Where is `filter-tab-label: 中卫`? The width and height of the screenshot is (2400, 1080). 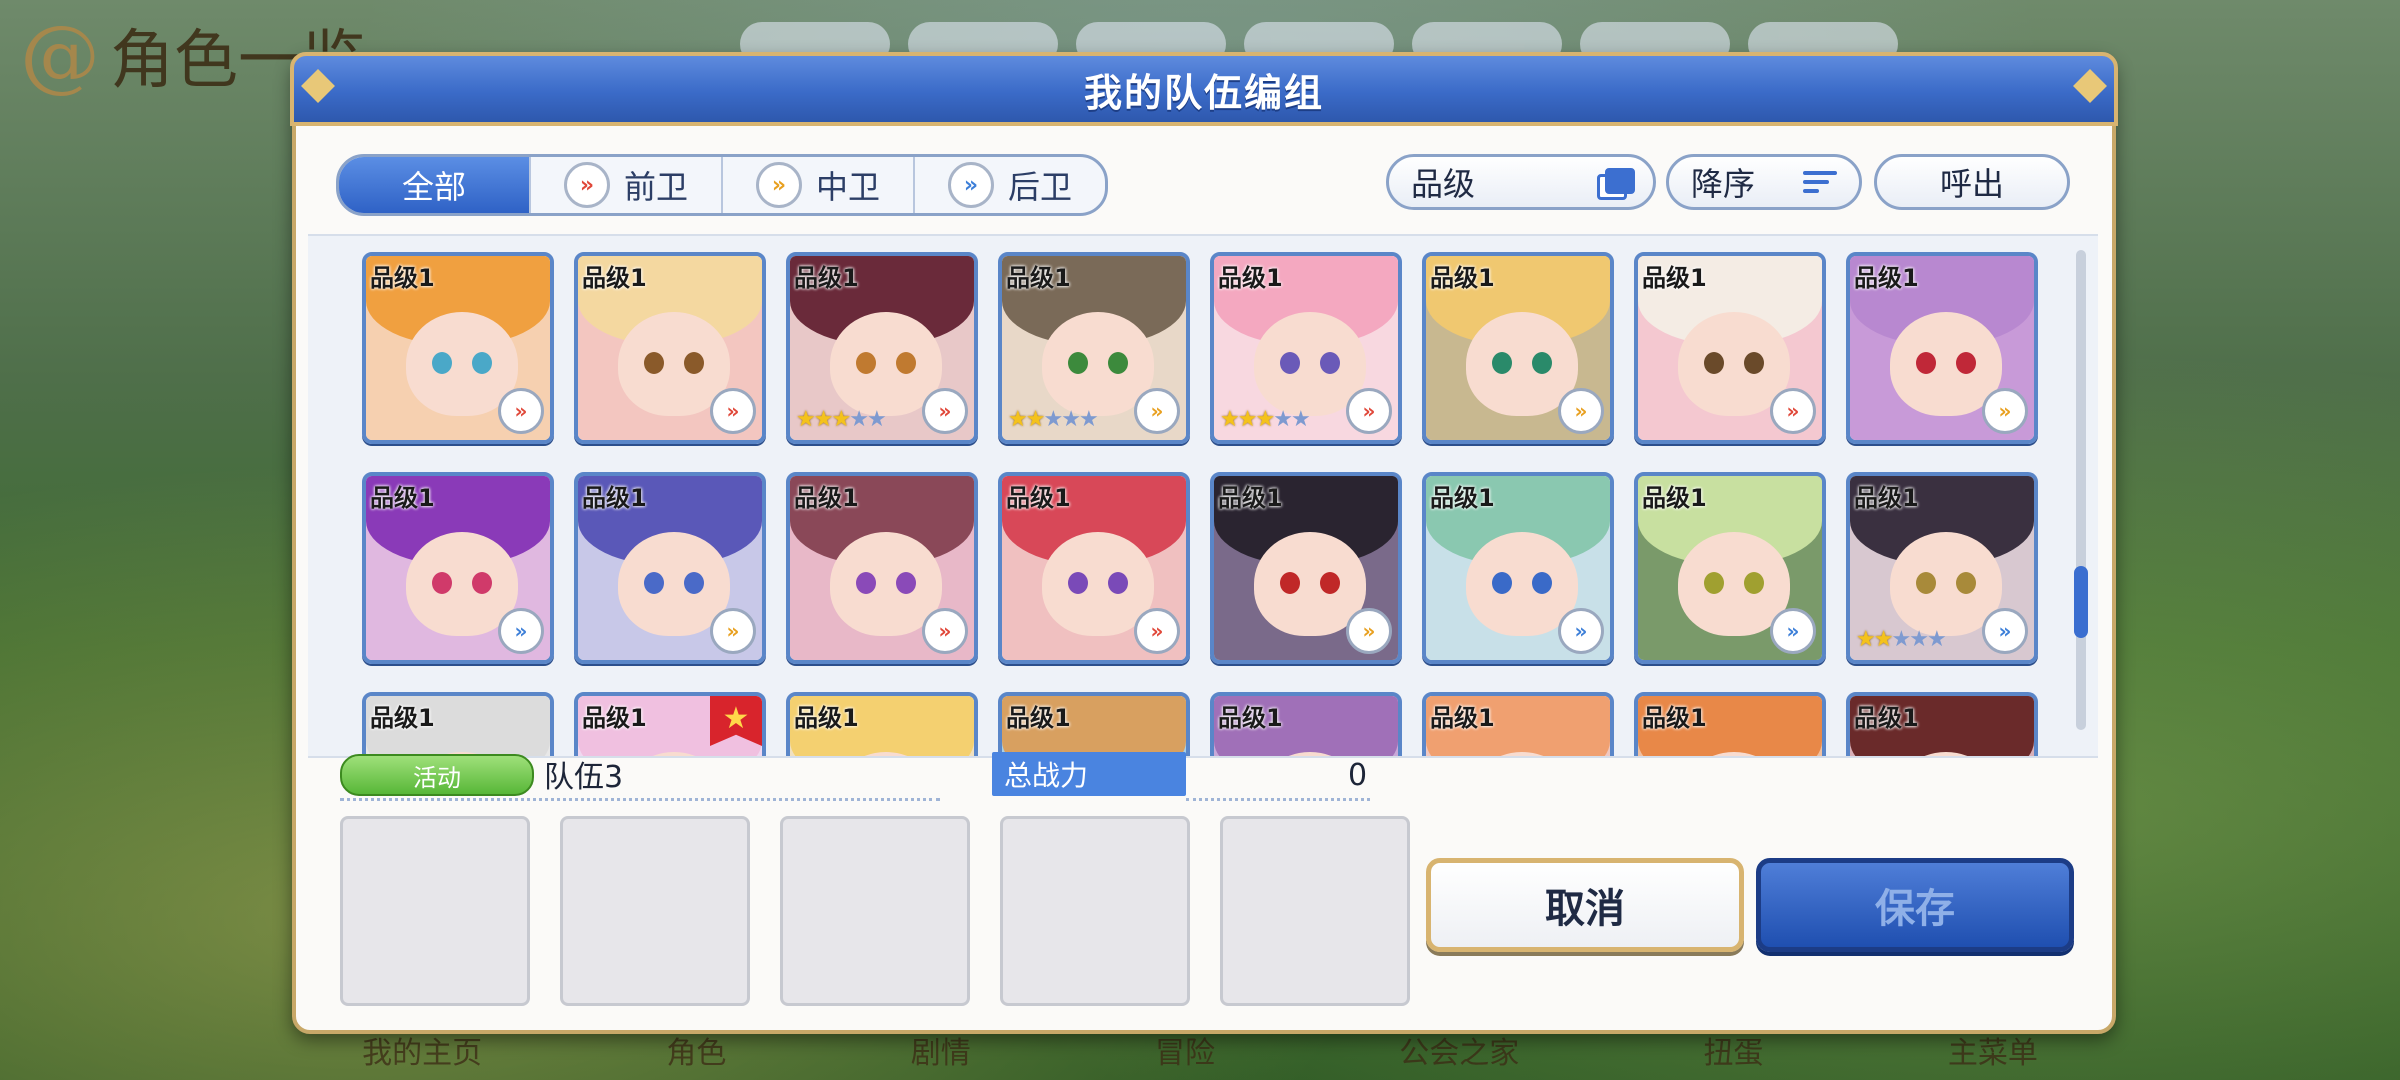 filter-tab-label: 中卫 is located at coordinates (847, 187).